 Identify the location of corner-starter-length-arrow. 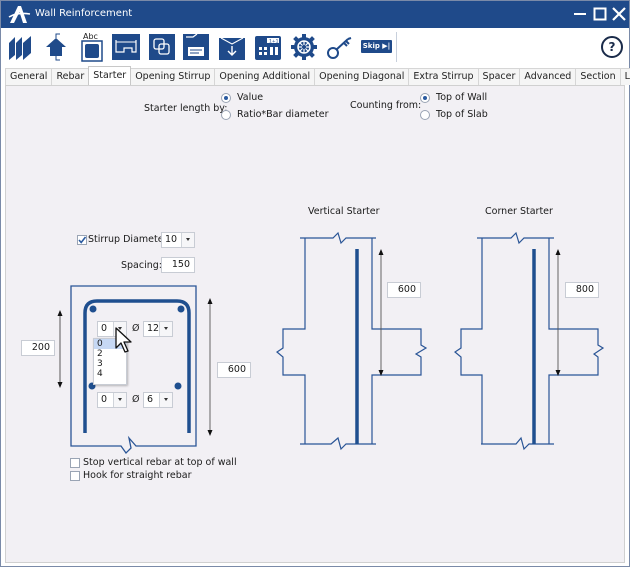
(558, 312).